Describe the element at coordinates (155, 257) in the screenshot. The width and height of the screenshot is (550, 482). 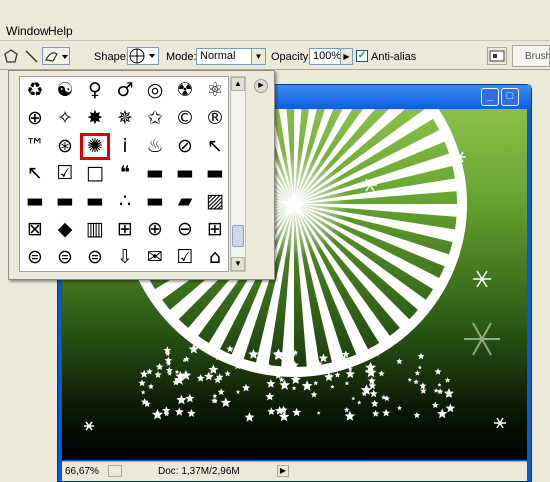
I see `shape-cell: ✉` at that location.